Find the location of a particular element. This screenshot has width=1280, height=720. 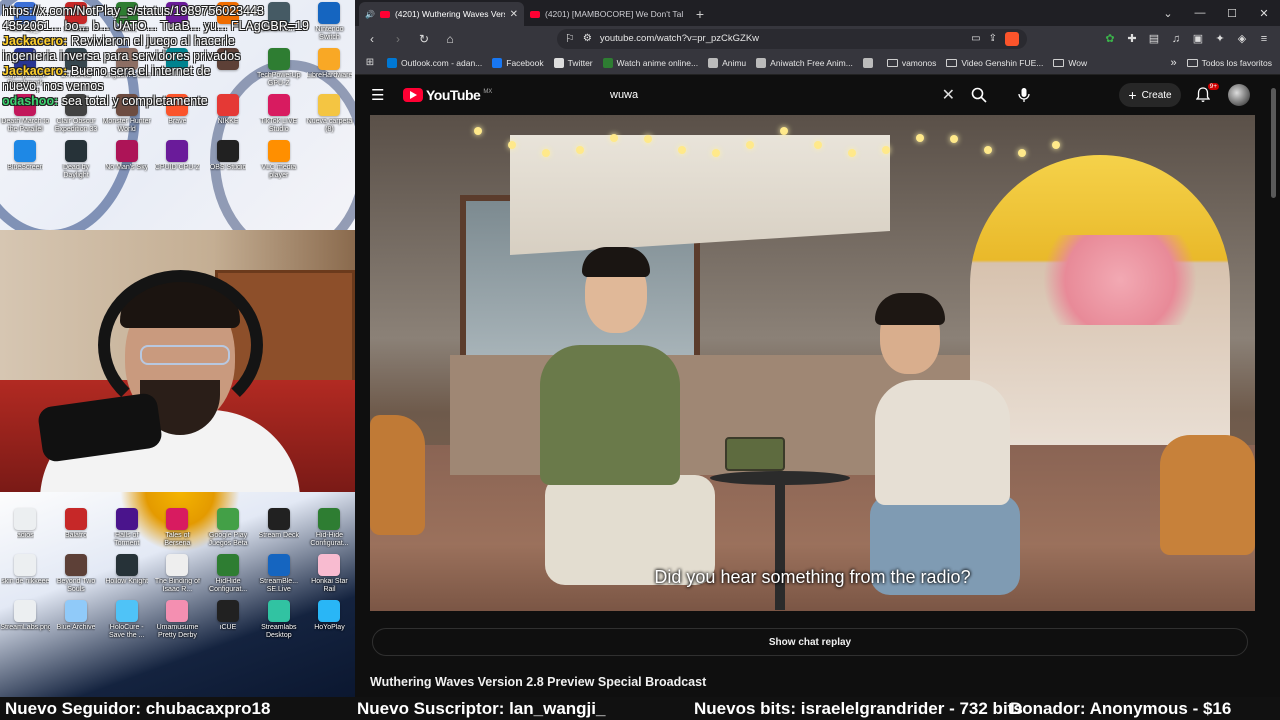

video-table is located at coordinates (780, 478).